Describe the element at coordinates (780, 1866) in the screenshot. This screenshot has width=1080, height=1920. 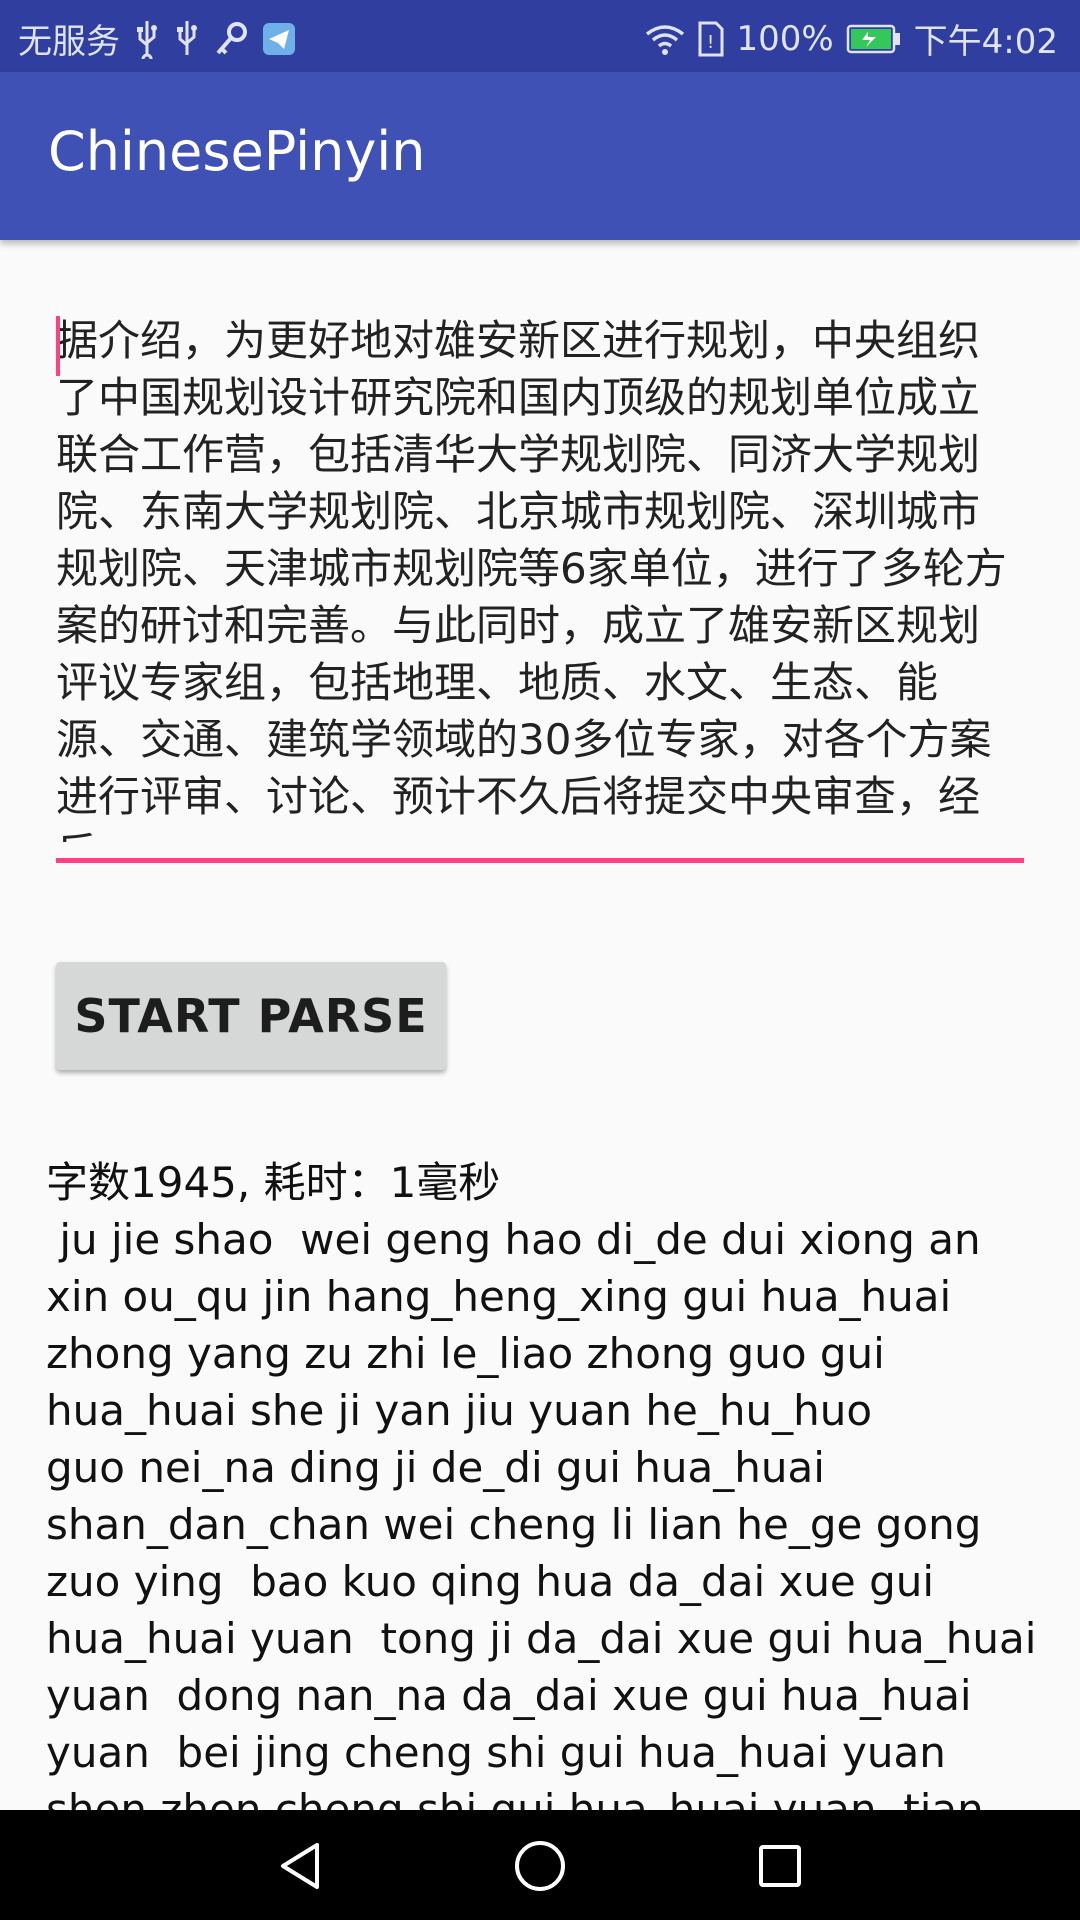
I see `recents-icon` at that location.